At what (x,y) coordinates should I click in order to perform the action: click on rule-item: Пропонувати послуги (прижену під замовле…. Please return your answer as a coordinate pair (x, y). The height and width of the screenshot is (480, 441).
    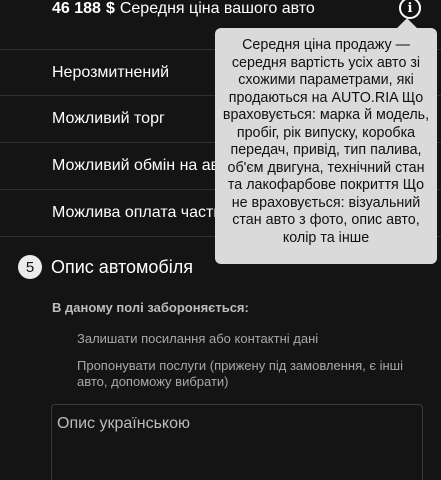
    Looking at the image, I should click on (240, 373).